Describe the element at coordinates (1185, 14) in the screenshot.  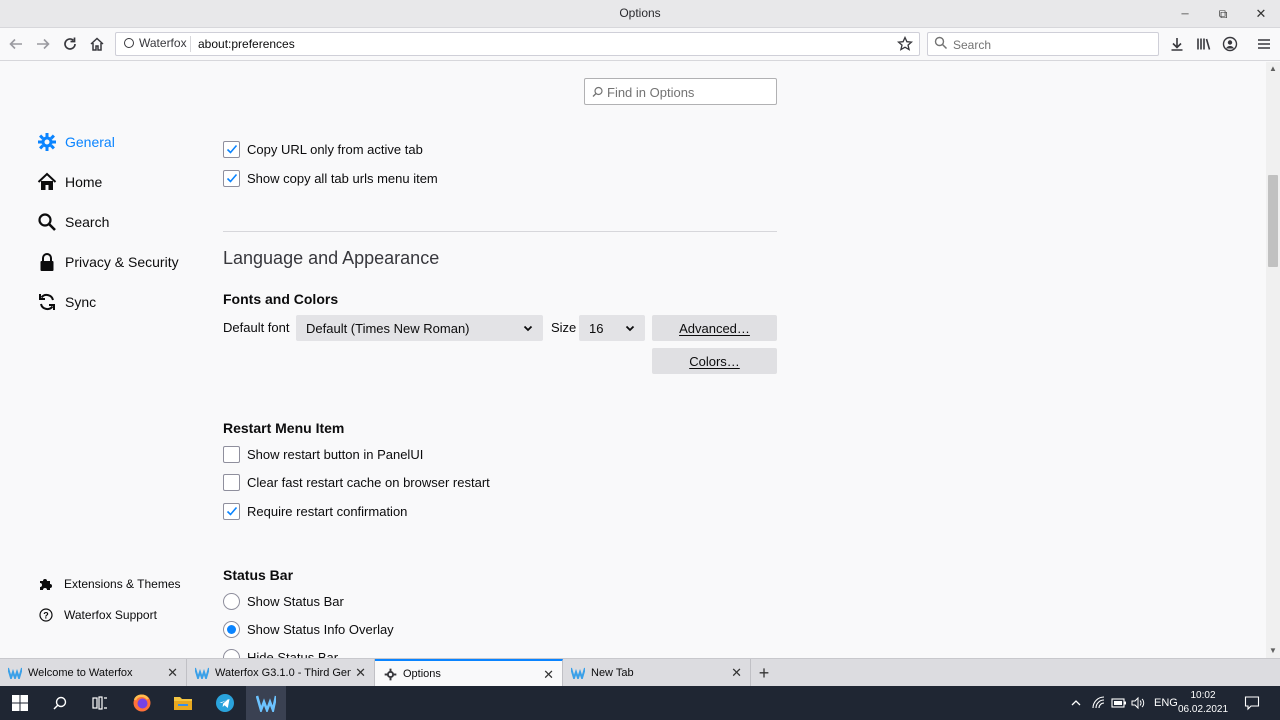
I see `minimize-button: ─` at that location.